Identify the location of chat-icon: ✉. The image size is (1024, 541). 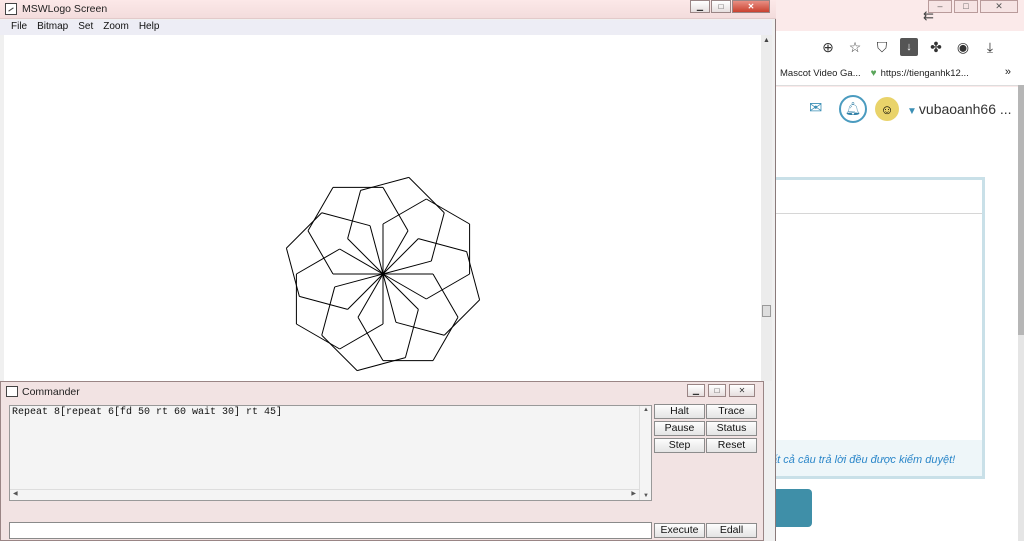
(820, 109).